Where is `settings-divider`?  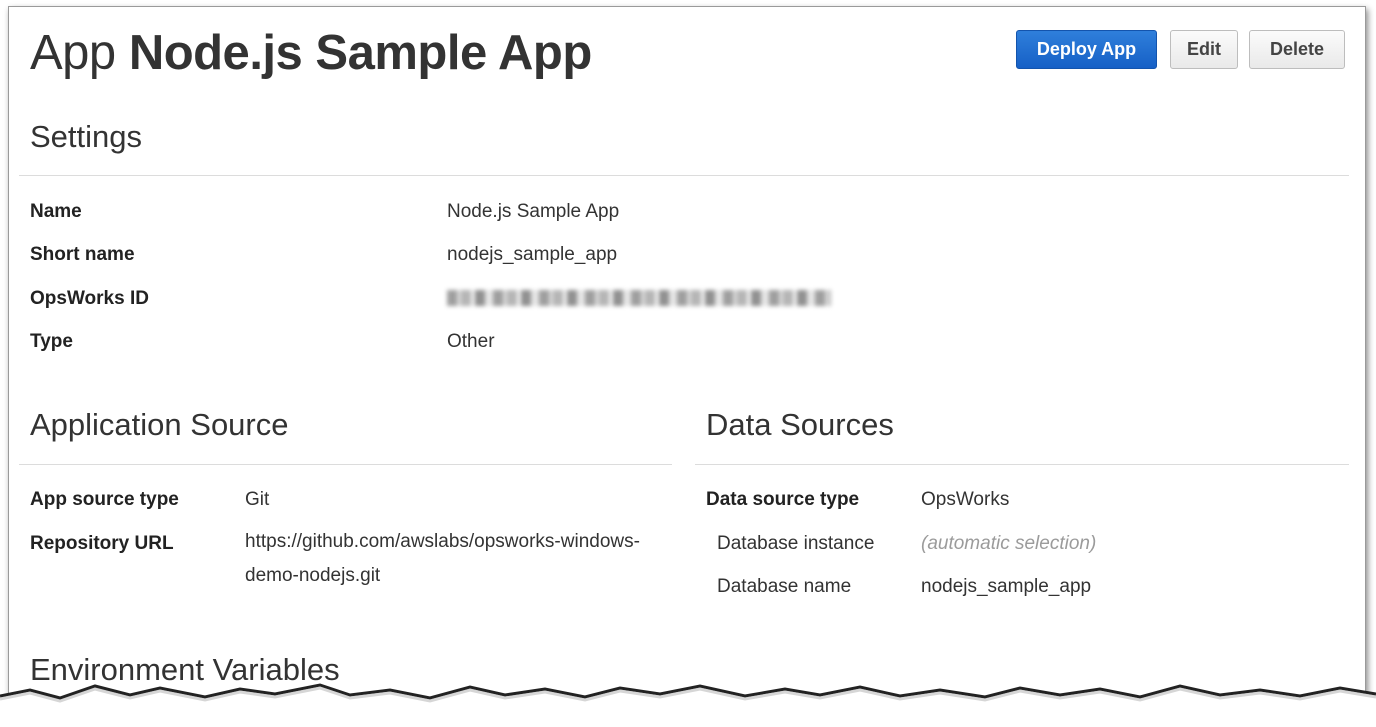
settings-divider is located at coordinates (684, 175).